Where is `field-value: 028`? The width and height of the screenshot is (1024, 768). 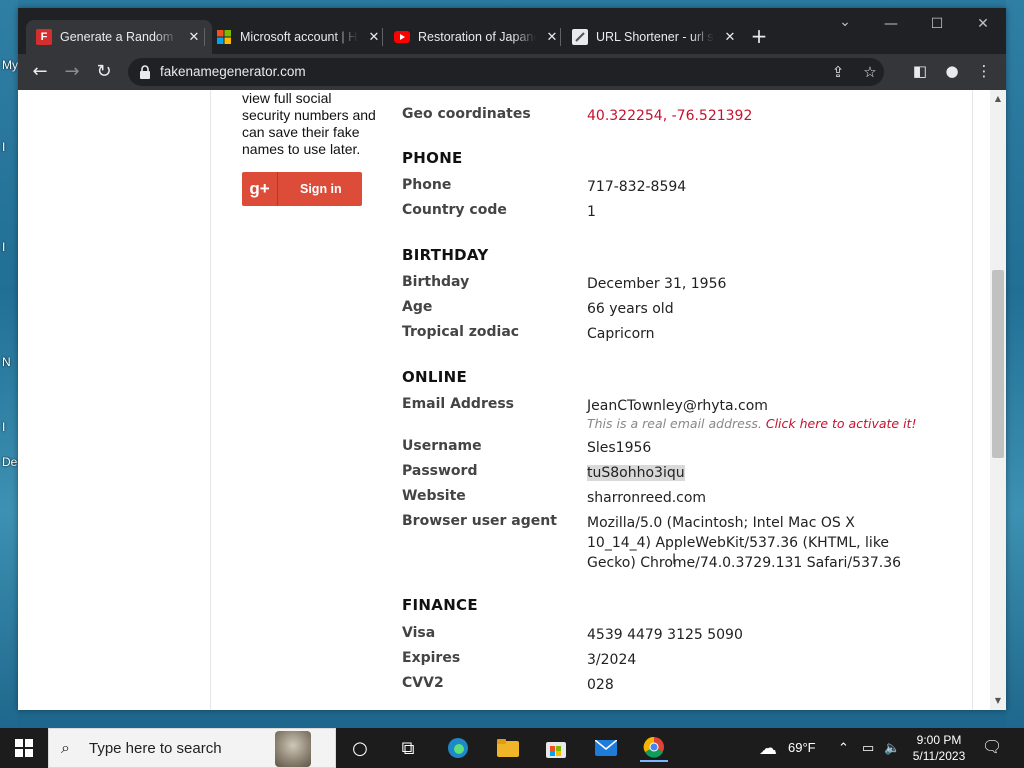
field-value: 028 is located at coordinates (600, 685).